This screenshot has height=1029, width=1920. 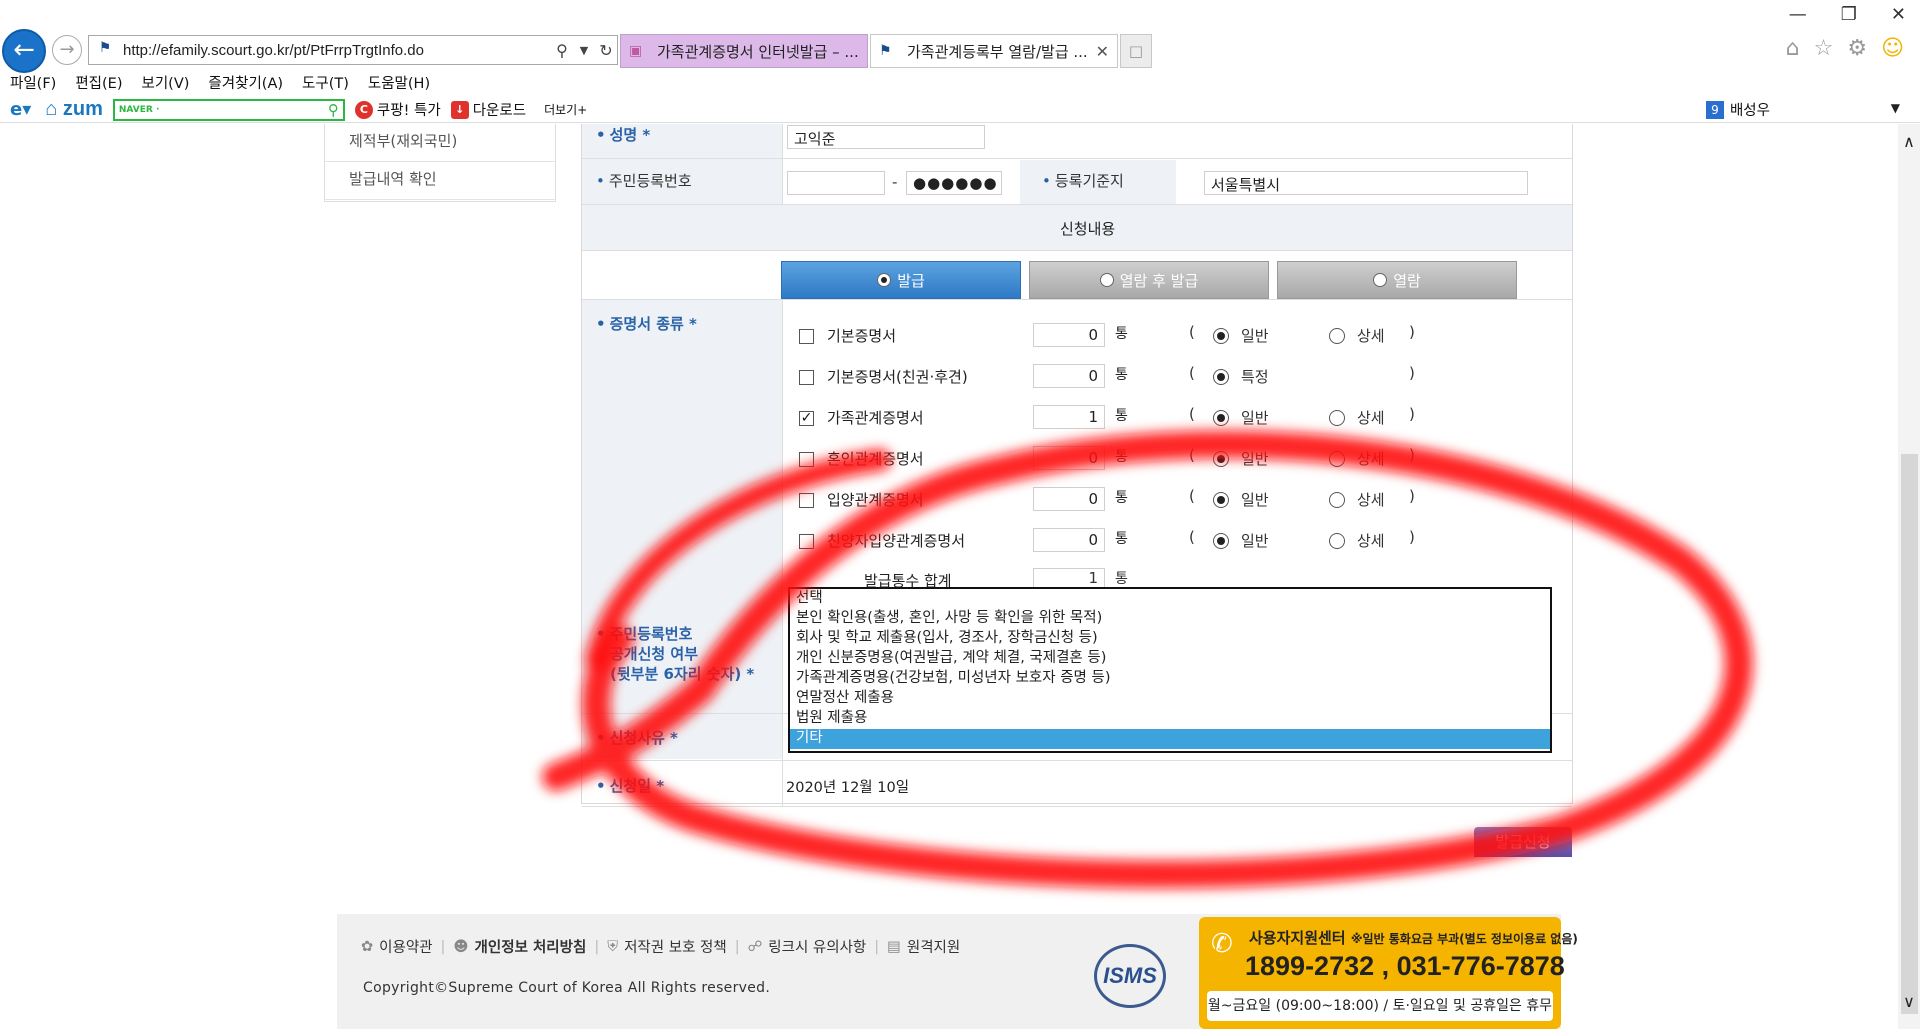 What do you see at coordinates (32, 82) in the screenshot?
I see `menu-file: 파일(F)` at bounding box center [32, 82].